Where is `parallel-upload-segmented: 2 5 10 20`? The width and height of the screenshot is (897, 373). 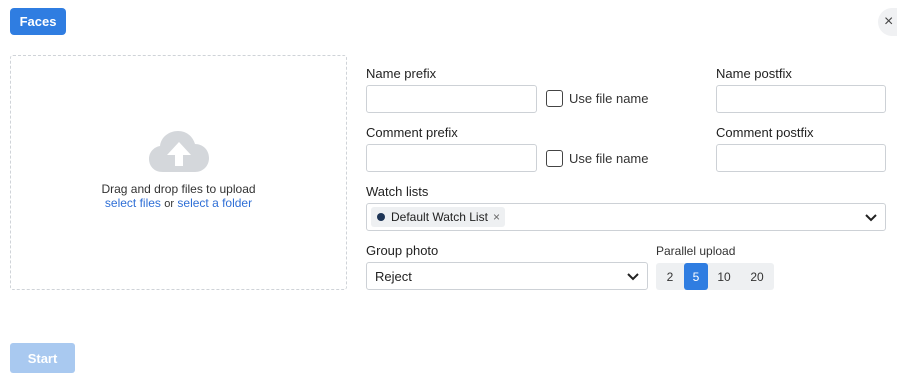 parallel-upload-segmented: 2 5 10 20 is located at coordinates (715, 276).